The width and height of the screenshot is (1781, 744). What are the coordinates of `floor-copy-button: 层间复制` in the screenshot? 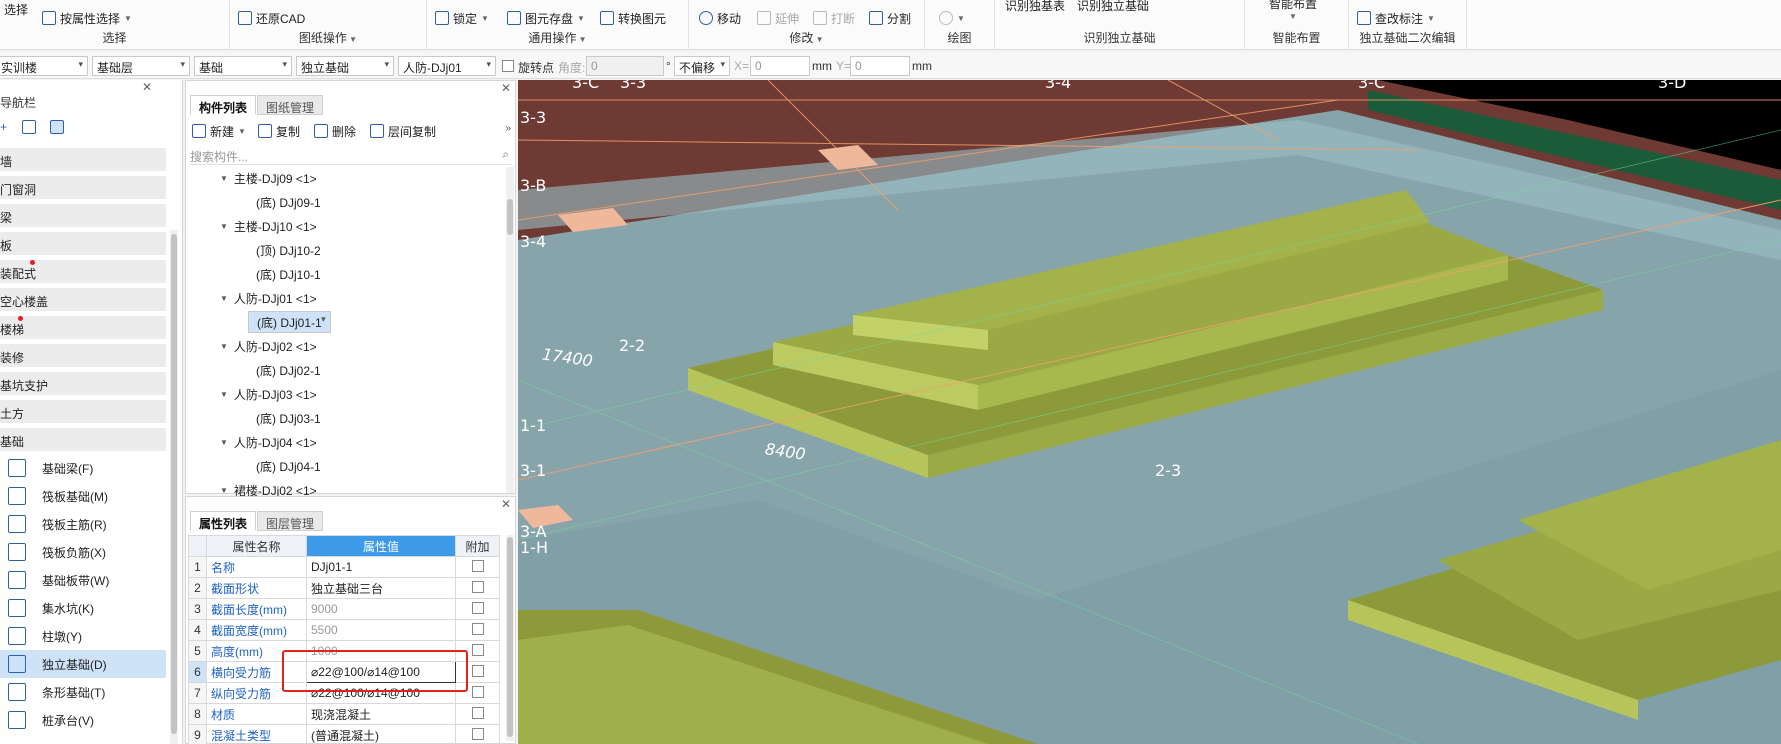 It's located at (403, 131).